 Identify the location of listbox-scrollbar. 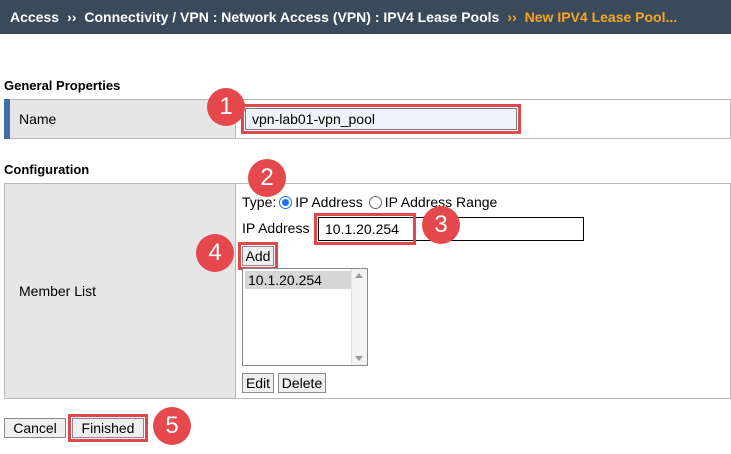
(359, 317).